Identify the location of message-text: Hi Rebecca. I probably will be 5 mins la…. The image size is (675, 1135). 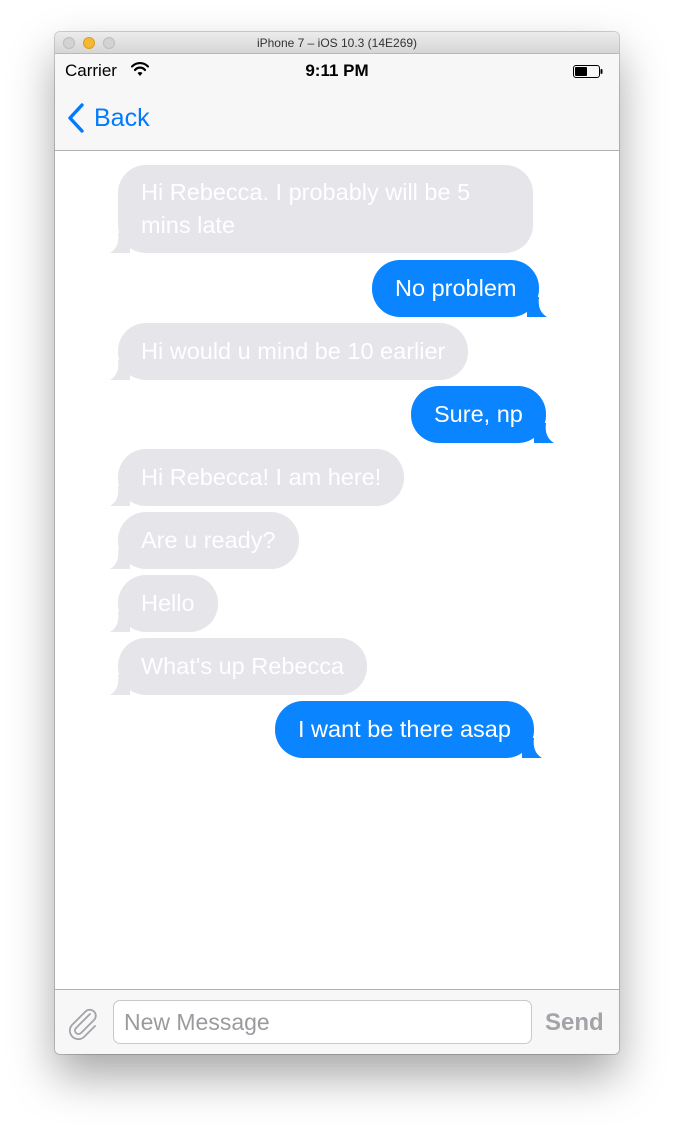
(306, 208).